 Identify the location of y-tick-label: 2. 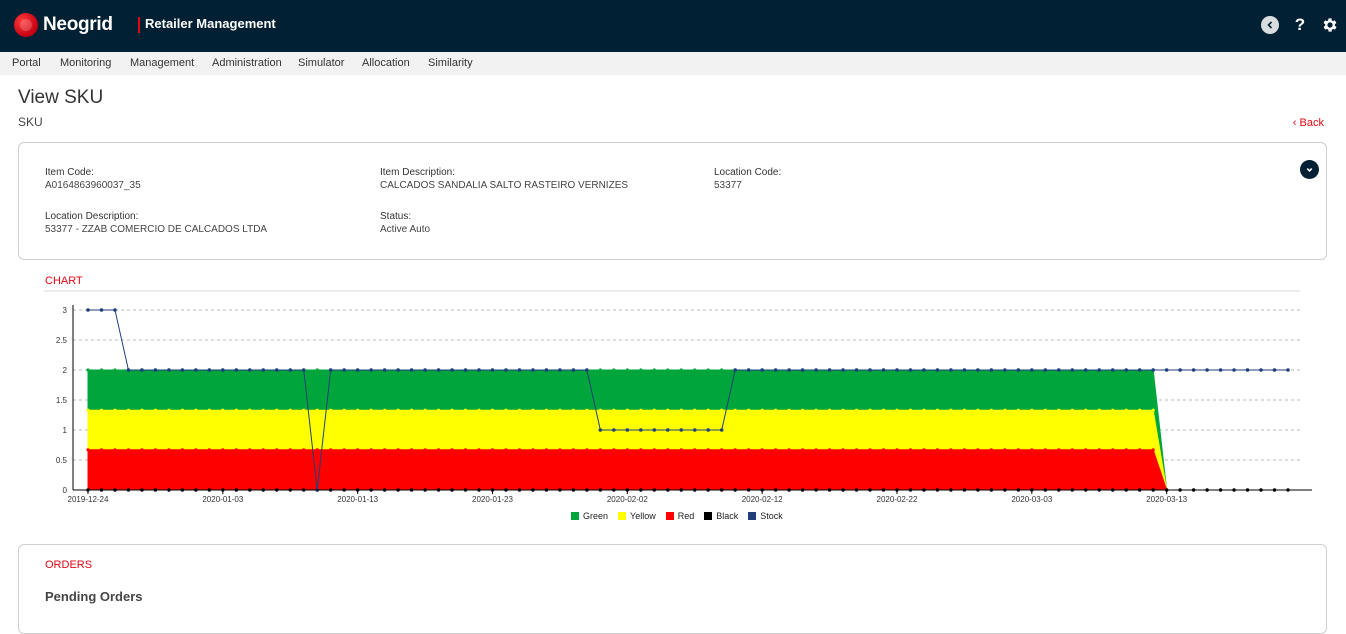
(65, 370).